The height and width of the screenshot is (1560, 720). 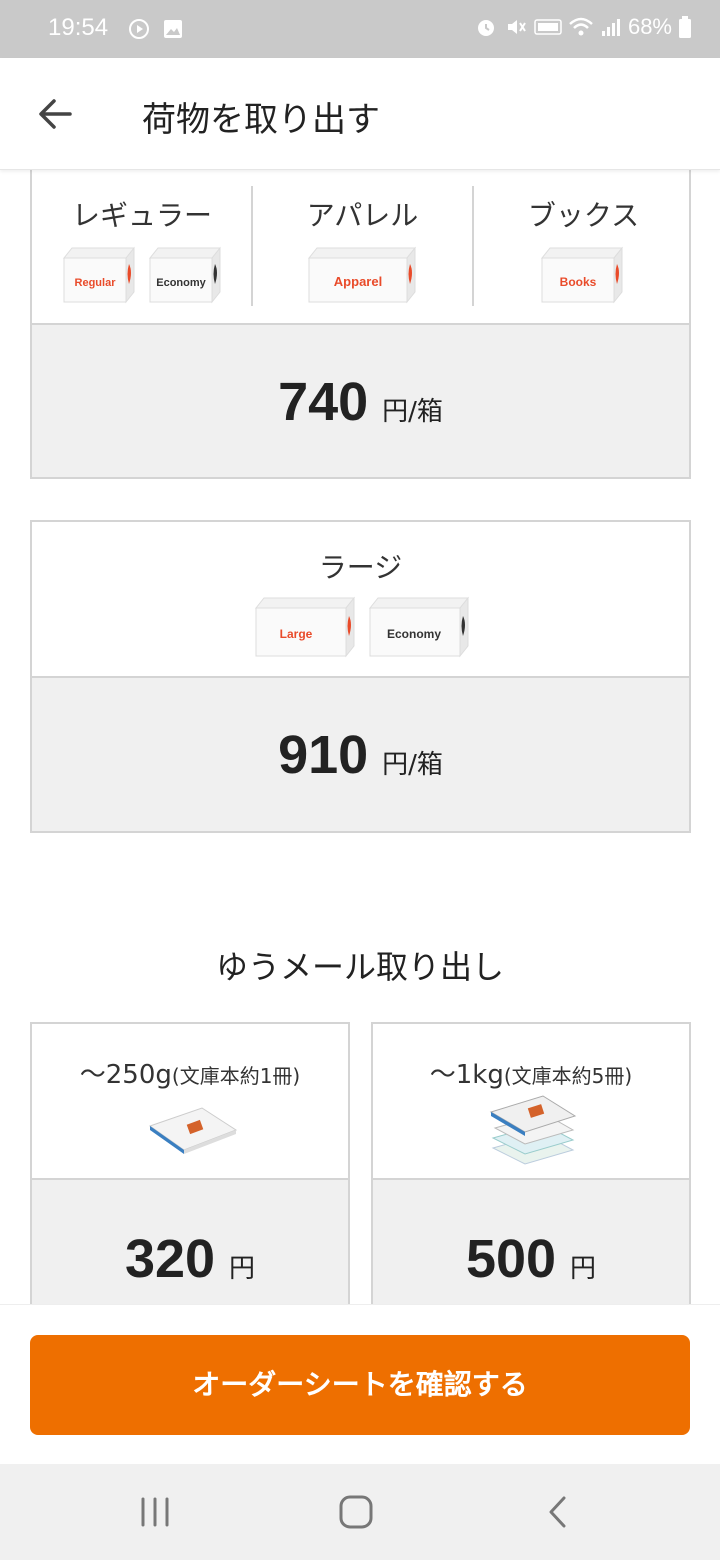 I want to click on option-label: 〜250g(文庫本約1冊), so click(x=190, y=1072).